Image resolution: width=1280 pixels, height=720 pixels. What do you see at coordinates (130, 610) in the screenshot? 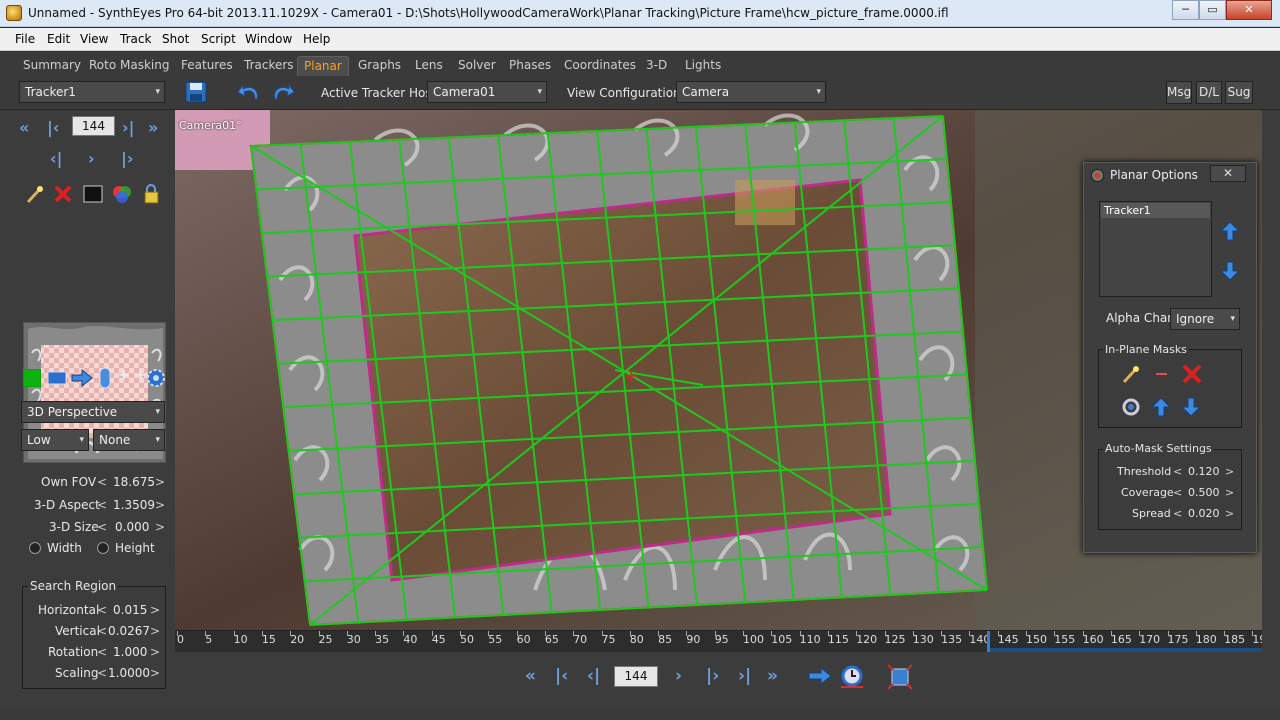
I see `horizontal-value: 0.015` at bounding box center [130, 610].